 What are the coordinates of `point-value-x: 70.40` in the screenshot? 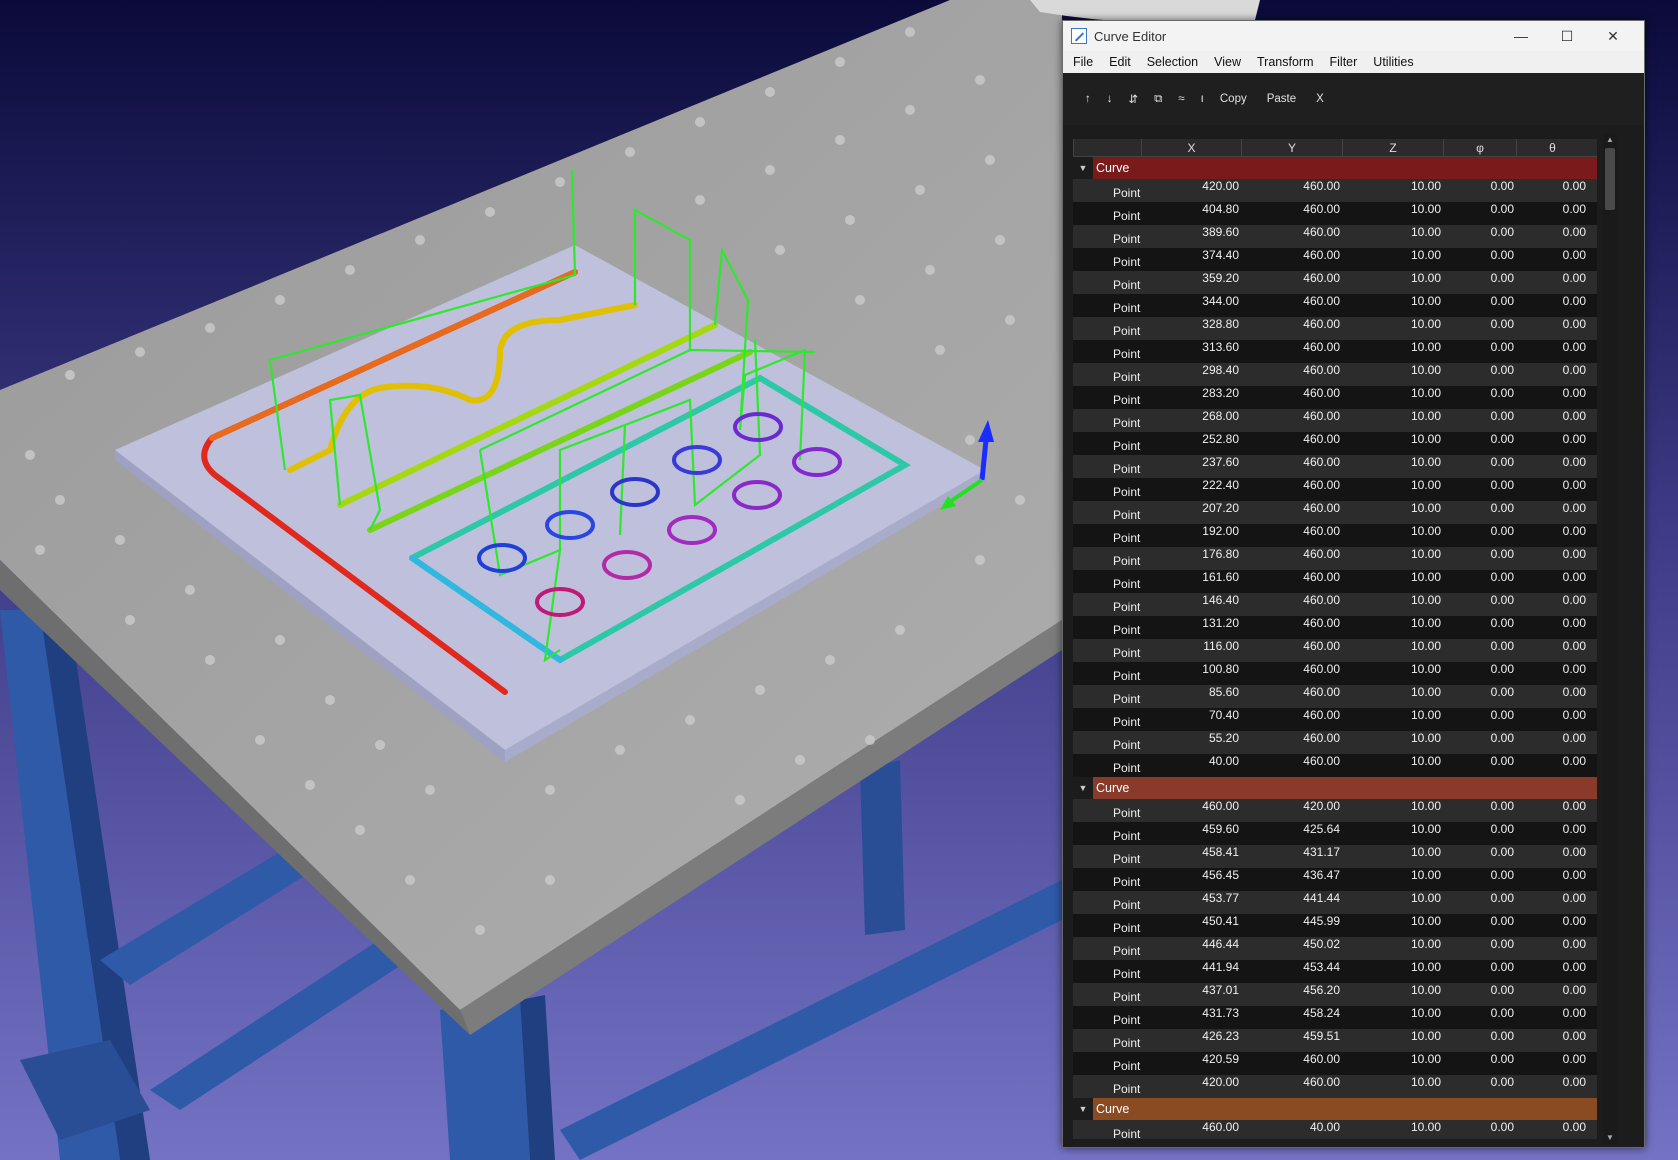 It's located at (1191, 719).